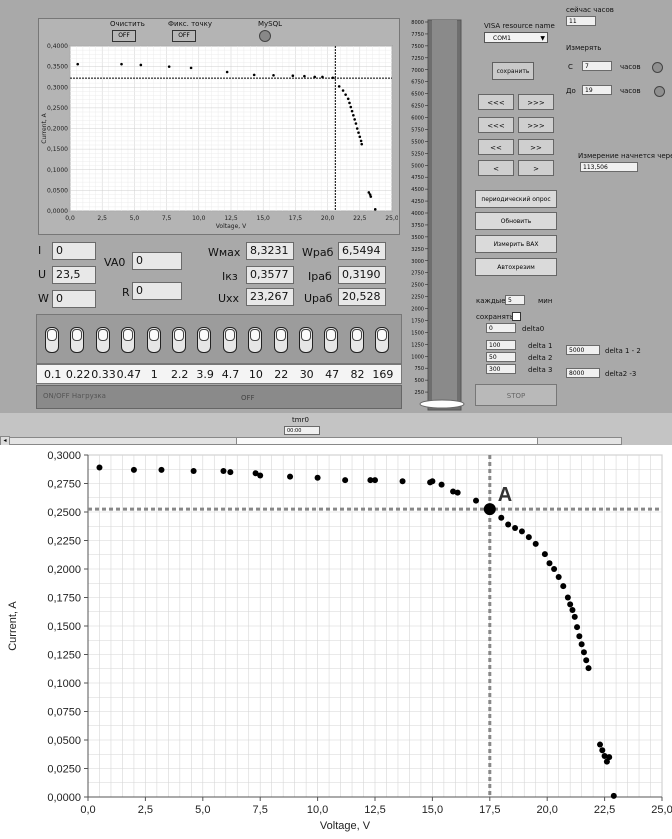 Image resolution: width=672 pixels, height=839 pixels. What do you see at coordinates (317, 810) in the screenshot?
I see `x-tick-label: 10,0` at bounding box center [317, 810].